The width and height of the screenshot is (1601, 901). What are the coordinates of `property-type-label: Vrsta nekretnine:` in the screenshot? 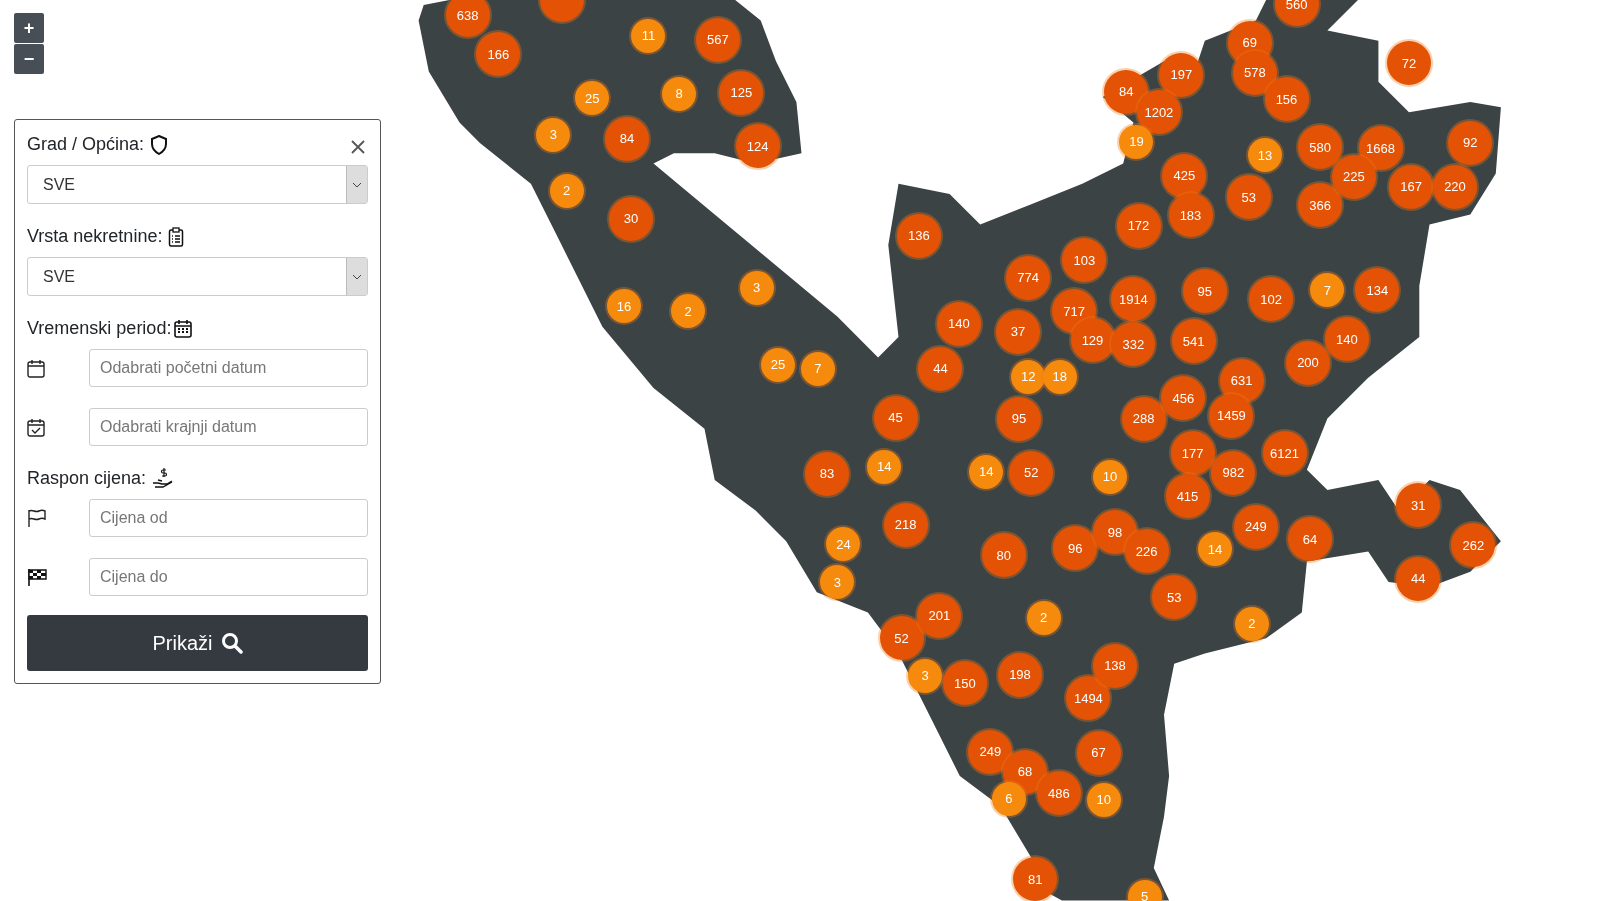 It's located at (95, 236).